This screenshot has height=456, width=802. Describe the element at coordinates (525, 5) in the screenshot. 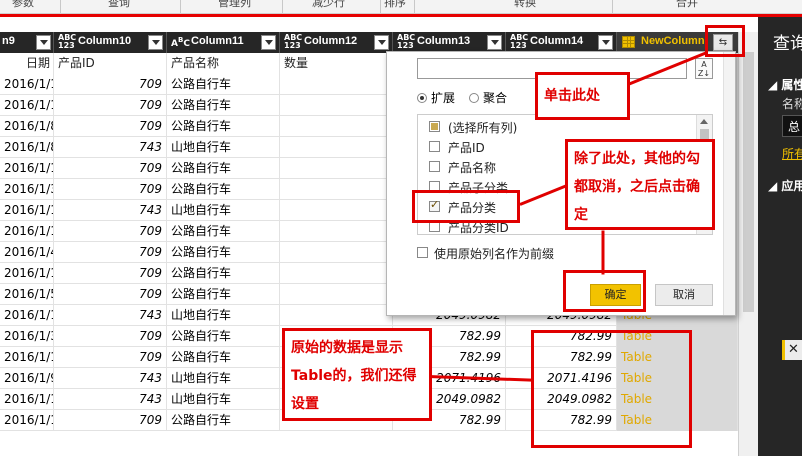

I see `ribbon-label-transform: 转换` at that location.